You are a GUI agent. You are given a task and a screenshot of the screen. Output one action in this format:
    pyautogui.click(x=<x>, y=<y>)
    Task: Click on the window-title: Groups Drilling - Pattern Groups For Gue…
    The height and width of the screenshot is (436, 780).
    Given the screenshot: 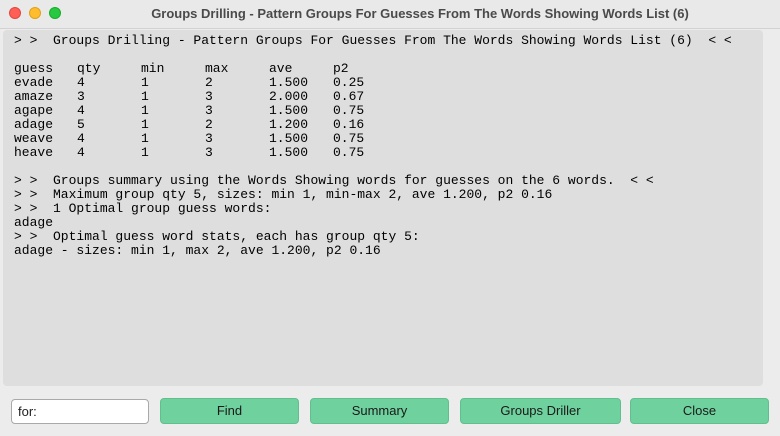 What is the action you would take?
    pyautogui.click(x=420, y=13)
    